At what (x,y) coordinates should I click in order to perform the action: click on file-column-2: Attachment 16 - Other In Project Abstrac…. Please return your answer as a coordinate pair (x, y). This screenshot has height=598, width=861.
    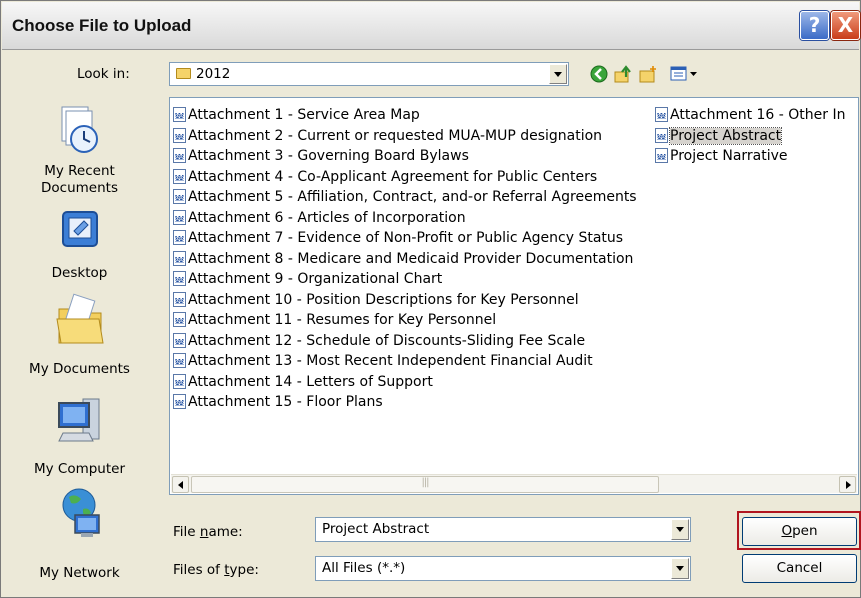
    Looking at the image, I should click on (750, 136).